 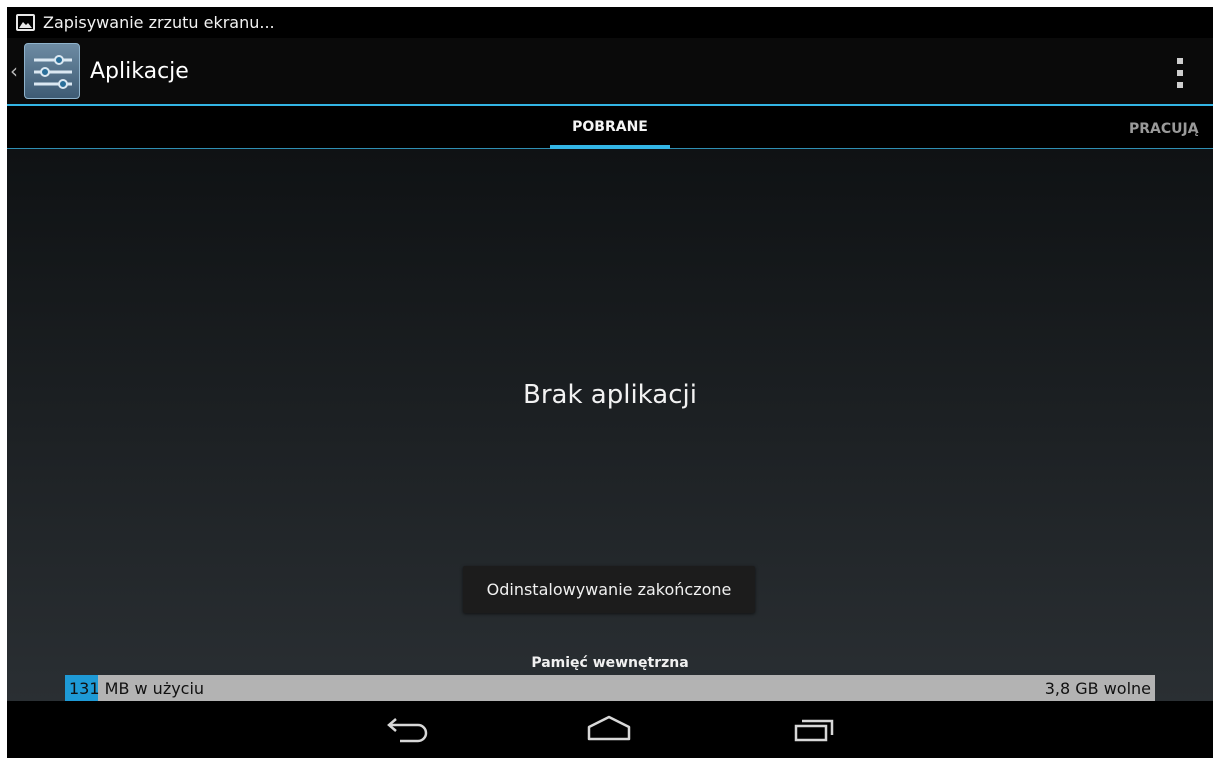 What do you see at coordinates (1180, 73) in the screenshot?
I see `overflow-menu-icon` at bounding box center [1180, 73].